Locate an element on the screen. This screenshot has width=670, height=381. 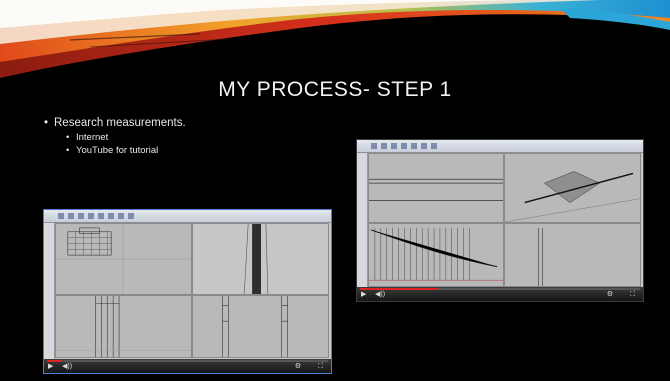
sub-bullet-item: YouTube for tutorial is located at coordinates (126, 150).